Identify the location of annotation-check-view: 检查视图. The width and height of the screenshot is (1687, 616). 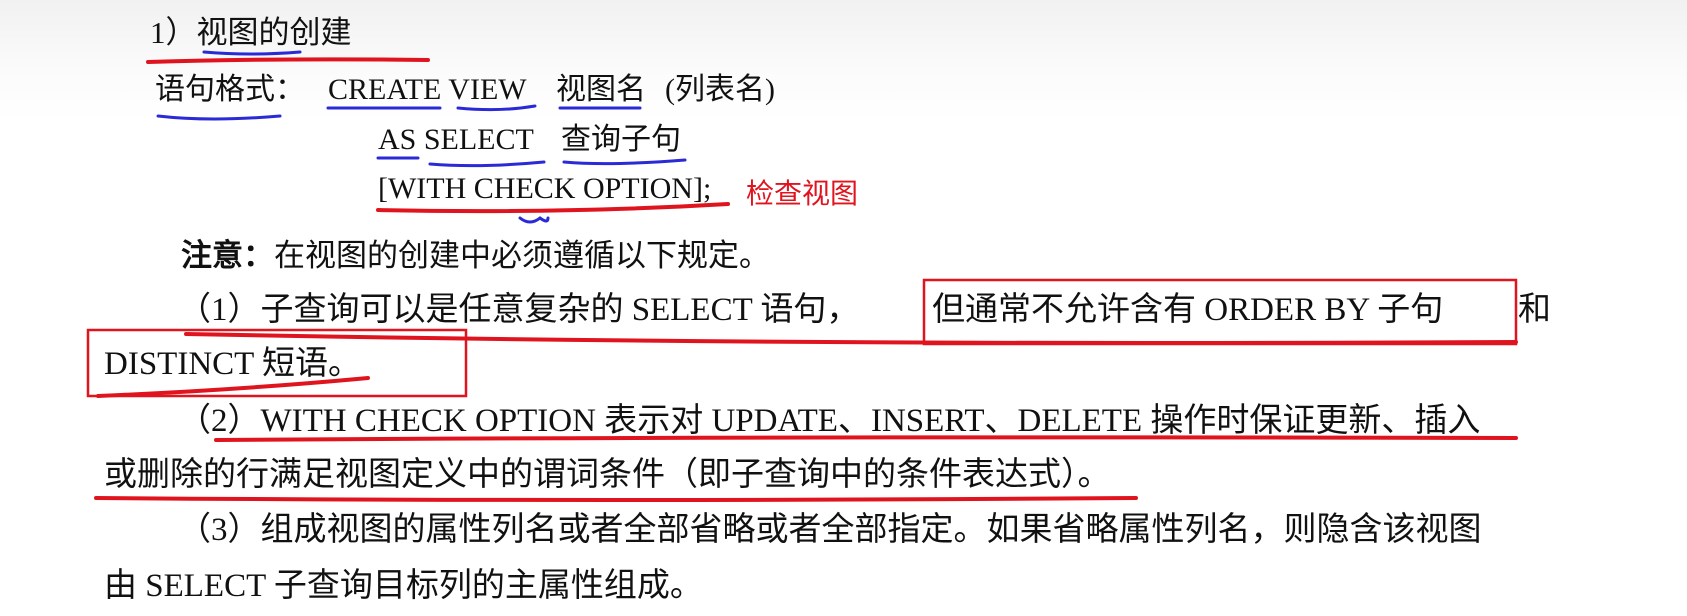
(802, 193).